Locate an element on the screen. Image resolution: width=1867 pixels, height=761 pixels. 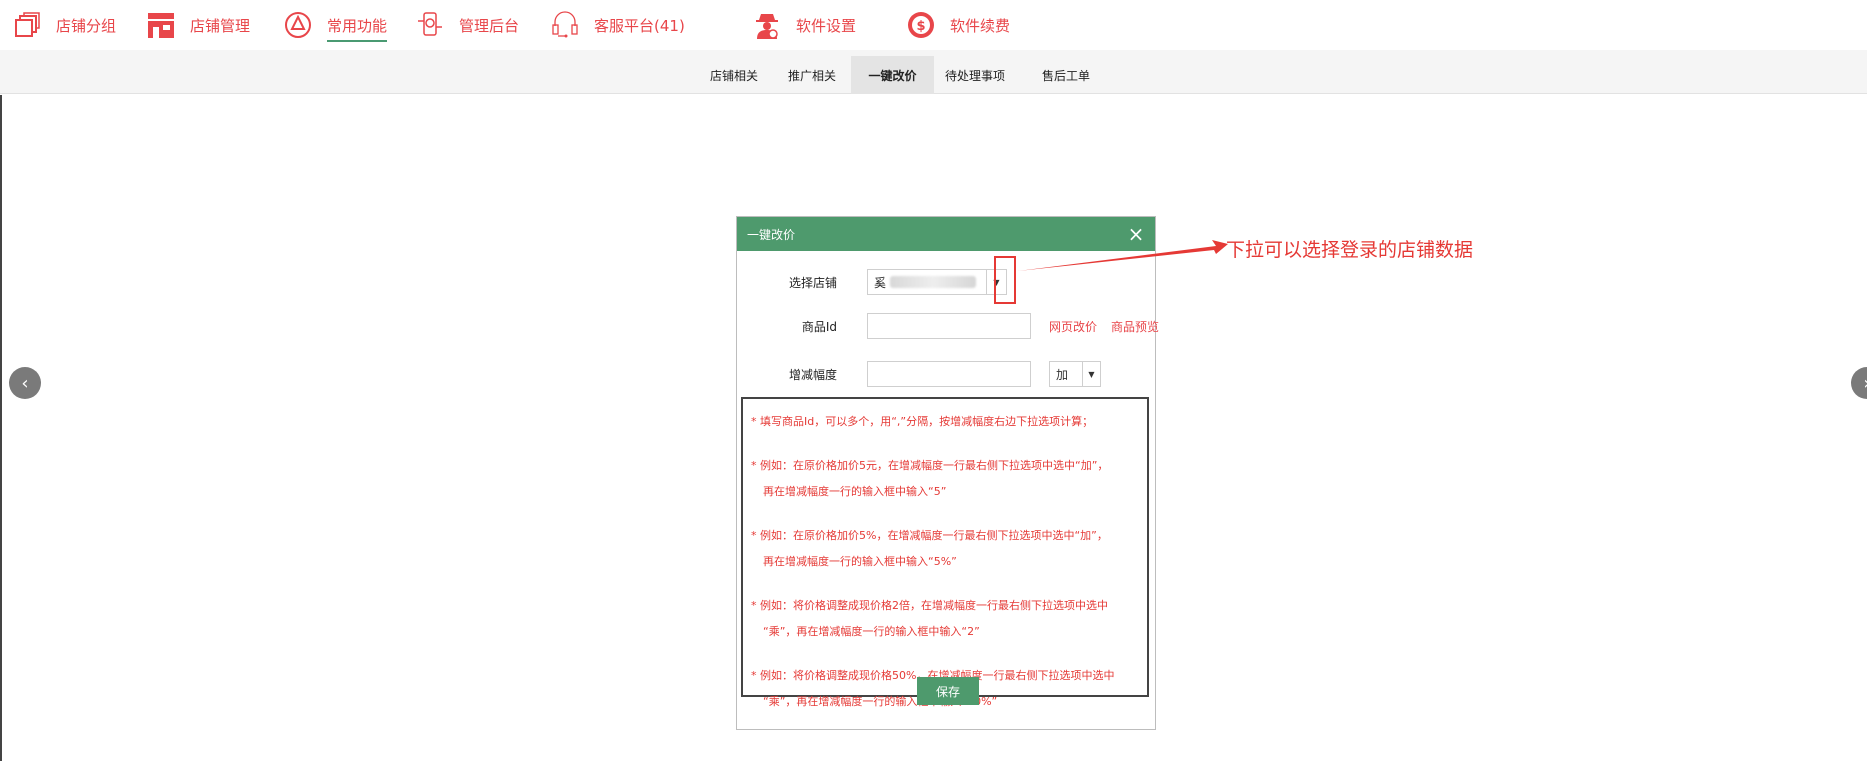
nav-item-software-settings: 软件设置 is located at coordinates (804, 25).